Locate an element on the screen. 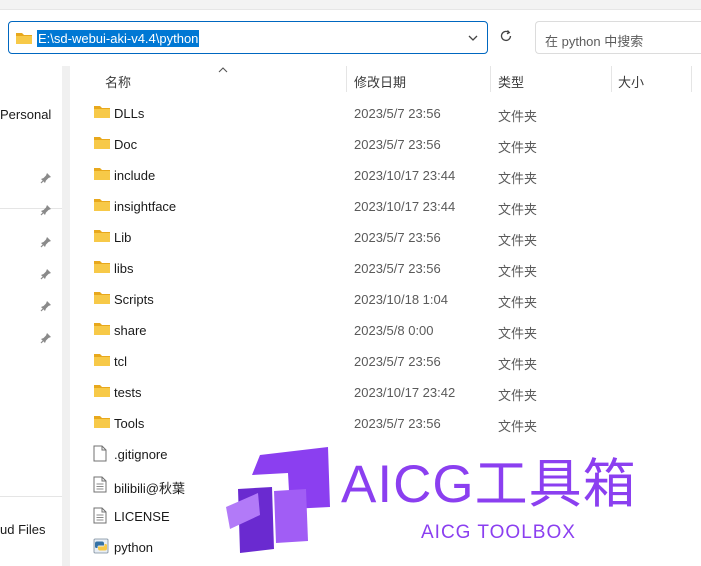 The height and width of the screenshot is (566, 701). file-row: DLLs 2023/5/7 23:56 文件夹 is located at coordinates (388, 112).